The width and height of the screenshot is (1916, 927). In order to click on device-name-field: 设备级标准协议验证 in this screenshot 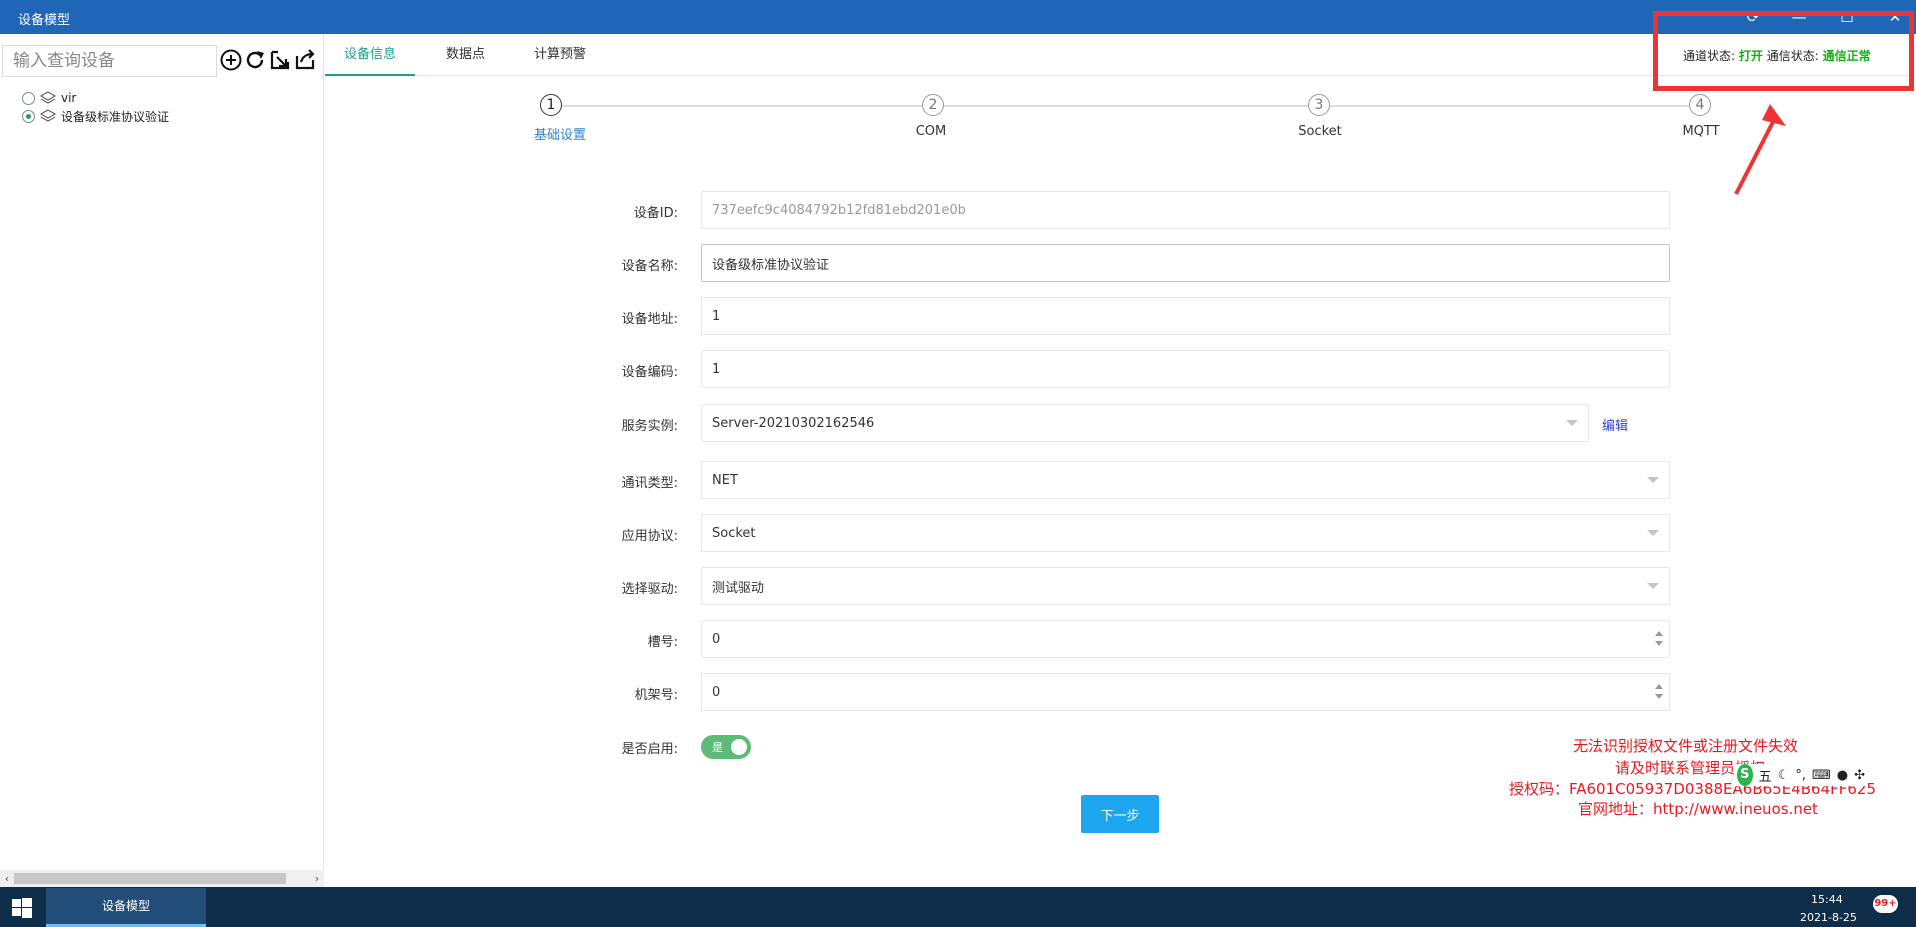, I will do `click(1185, 263)`.